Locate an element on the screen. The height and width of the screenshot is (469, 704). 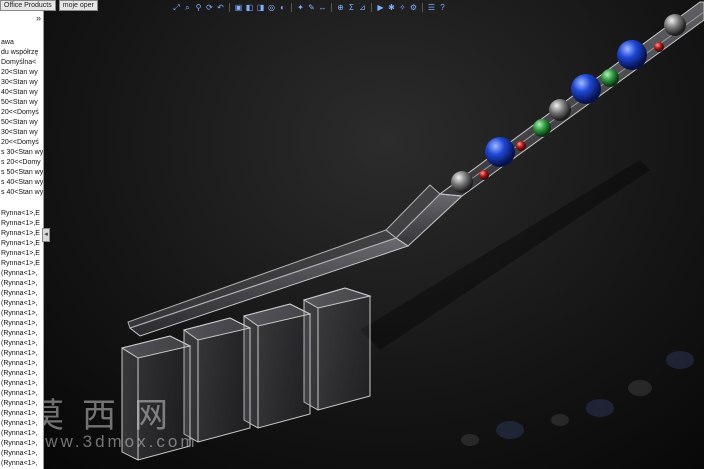
zoom-area-icon: ⌕ is located at coordinates (187, 7).